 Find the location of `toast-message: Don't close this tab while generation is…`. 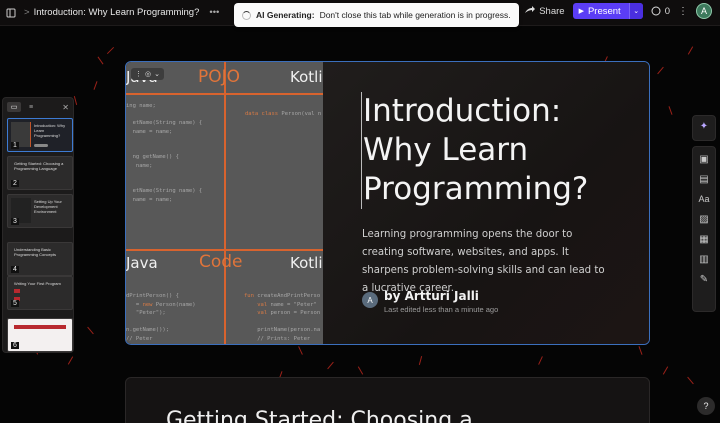

toast-message: Don't close this tab while generation is… is located at coordinates (415, 15).